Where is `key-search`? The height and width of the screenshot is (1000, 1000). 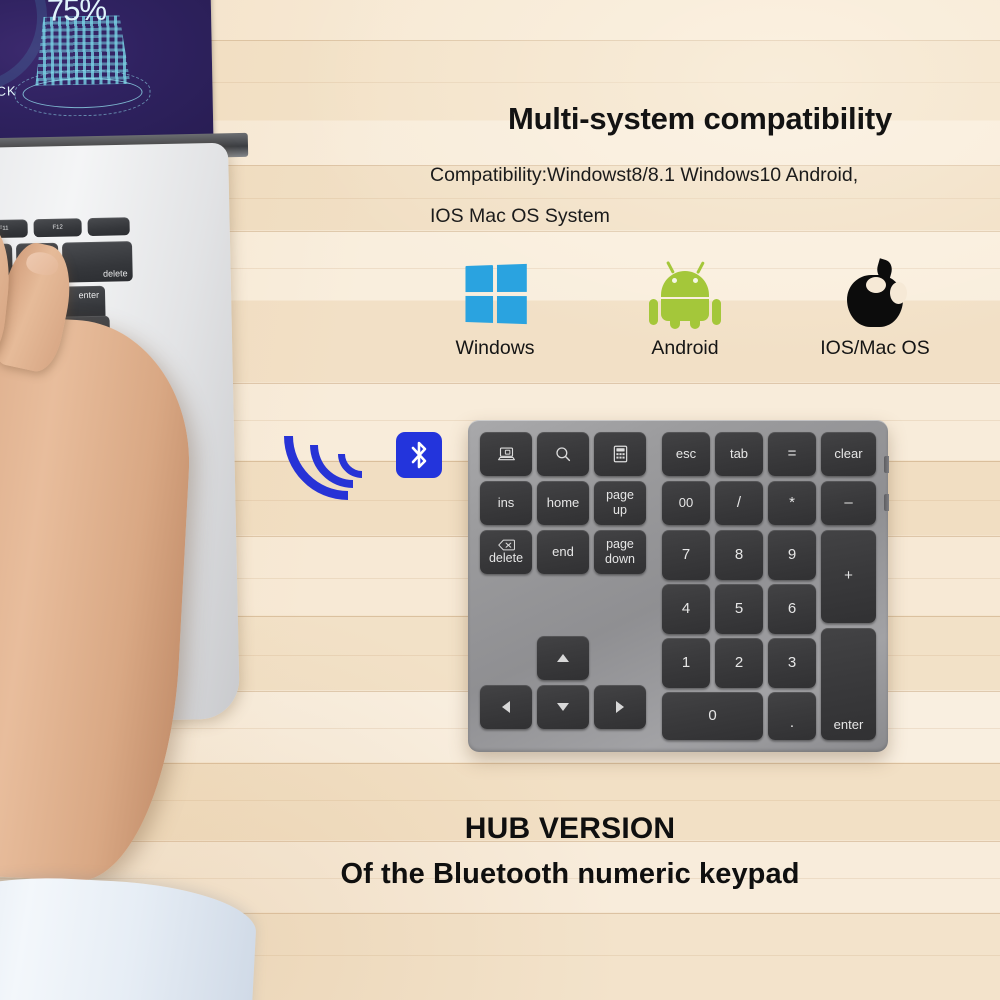
key-search is located at coordinates (563, 454).